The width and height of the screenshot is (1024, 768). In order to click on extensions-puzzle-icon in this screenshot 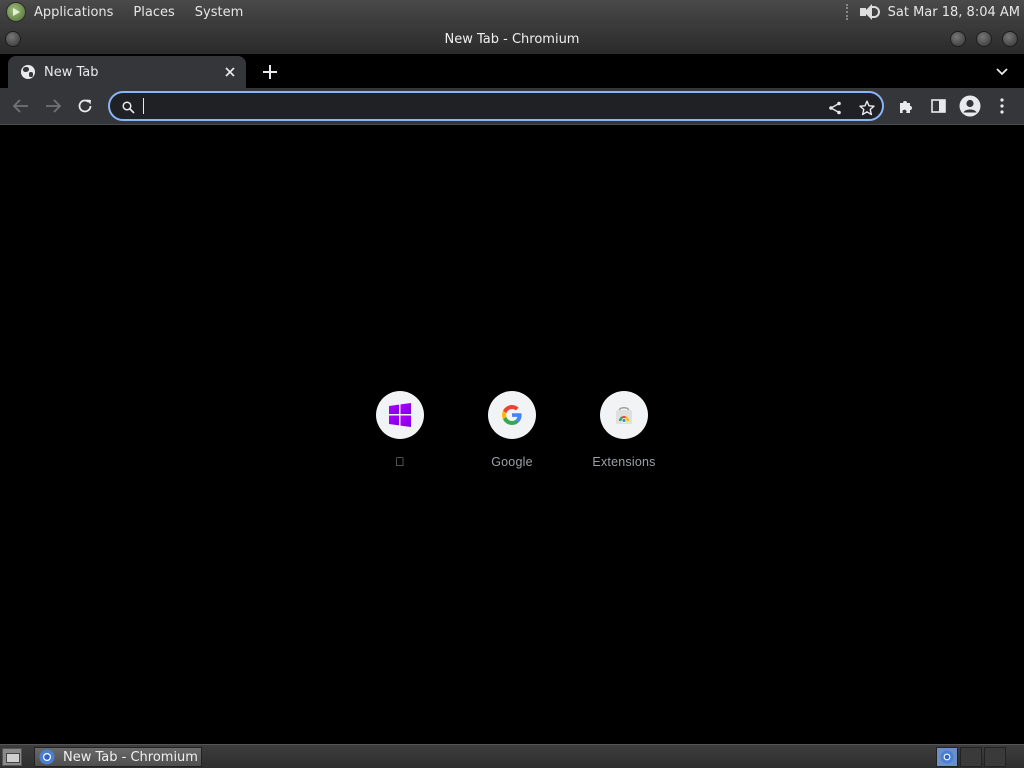, I will do `click(906, 106)`.